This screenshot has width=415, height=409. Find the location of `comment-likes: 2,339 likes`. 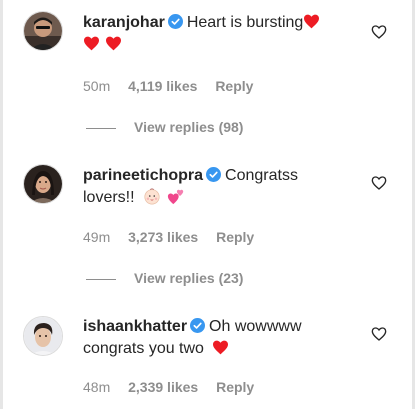

comment-likes: 2,339 likes is located at coordinates (163, 387).